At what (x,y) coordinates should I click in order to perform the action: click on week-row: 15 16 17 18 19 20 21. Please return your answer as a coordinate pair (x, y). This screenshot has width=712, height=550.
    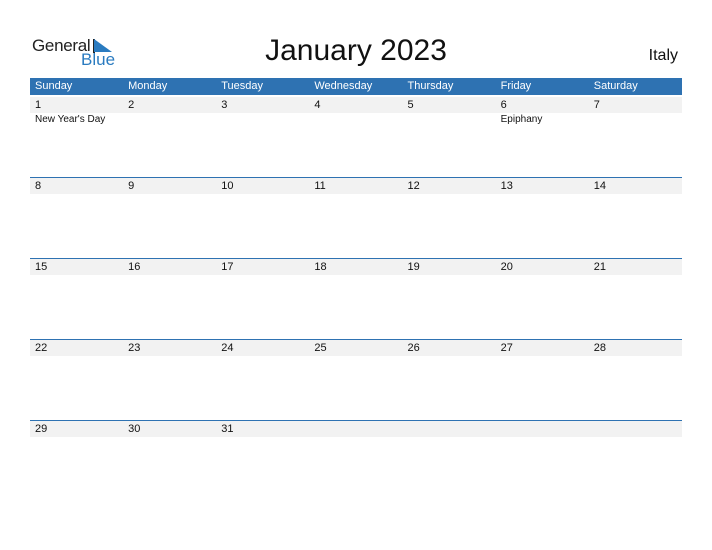
    Looking at the image, I should click on (356, 298).